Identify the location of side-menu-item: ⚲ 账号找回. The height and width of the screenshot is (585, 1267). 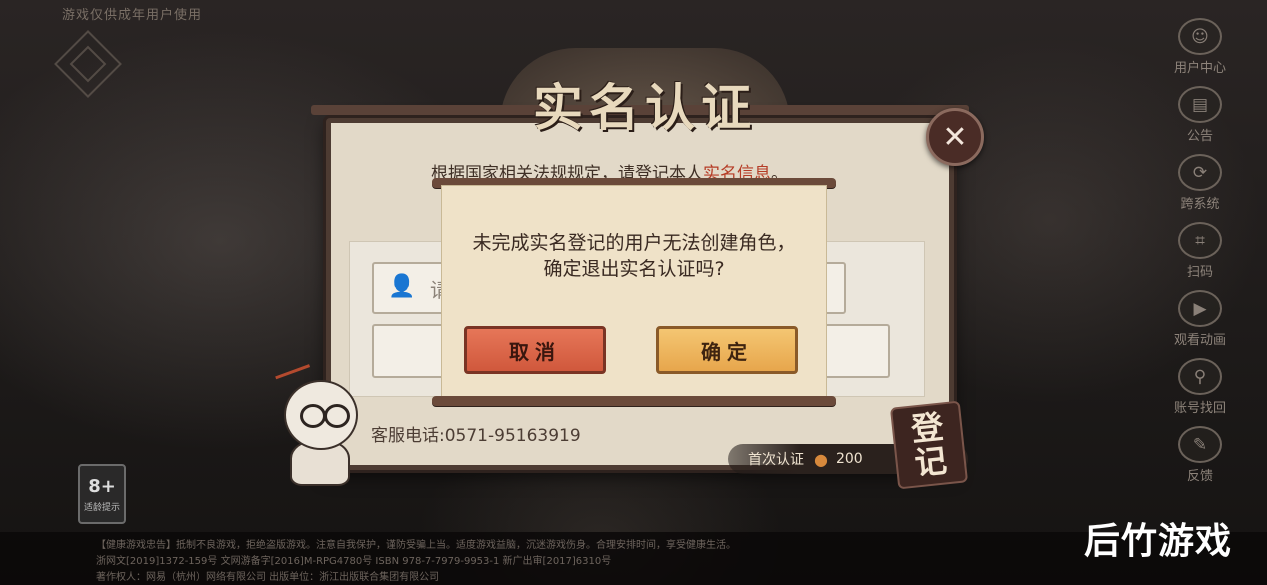
(1200, 387).